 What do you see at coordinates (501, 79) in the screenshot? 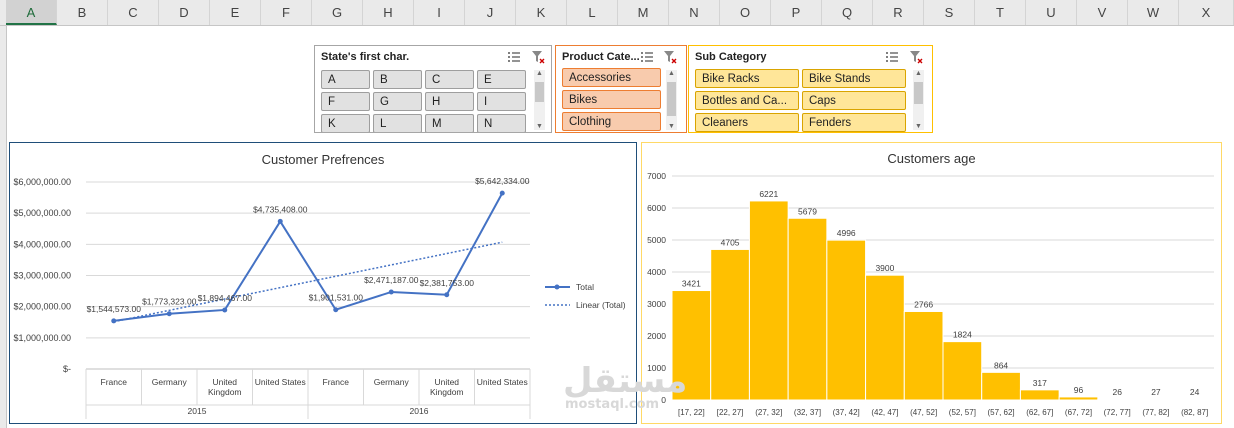
I see `state-button-e: E` at bounding box center [501, 79].